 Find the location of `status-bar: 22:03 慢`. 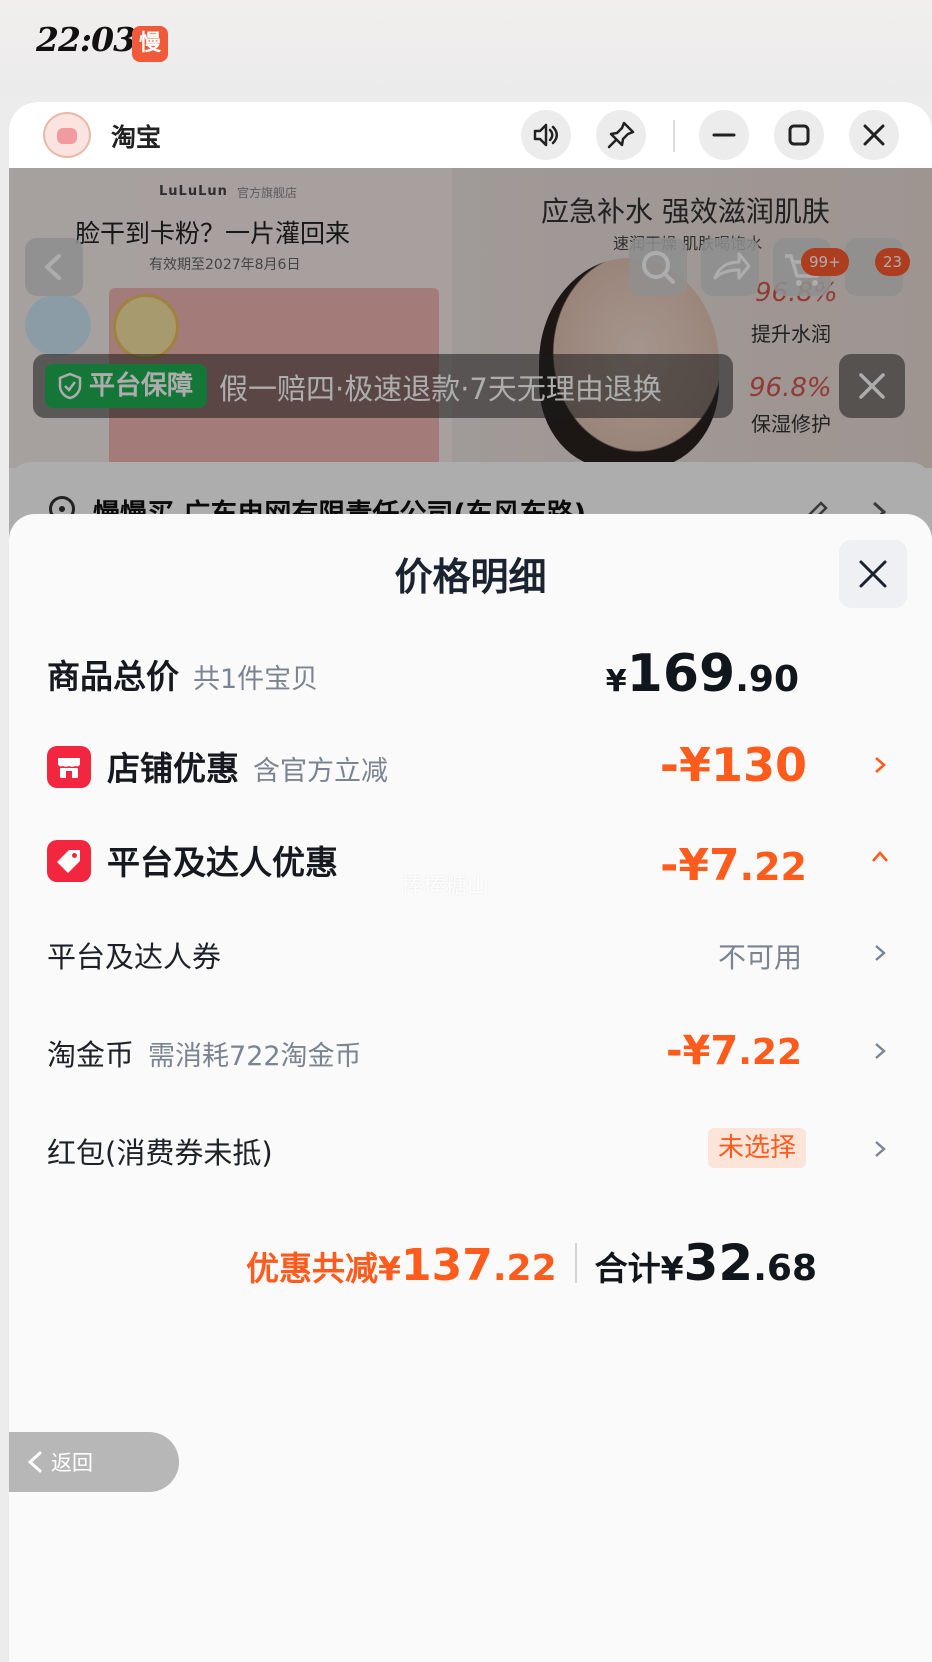

status-bar: 22:03 慢 is located at coordinates (466, 47).